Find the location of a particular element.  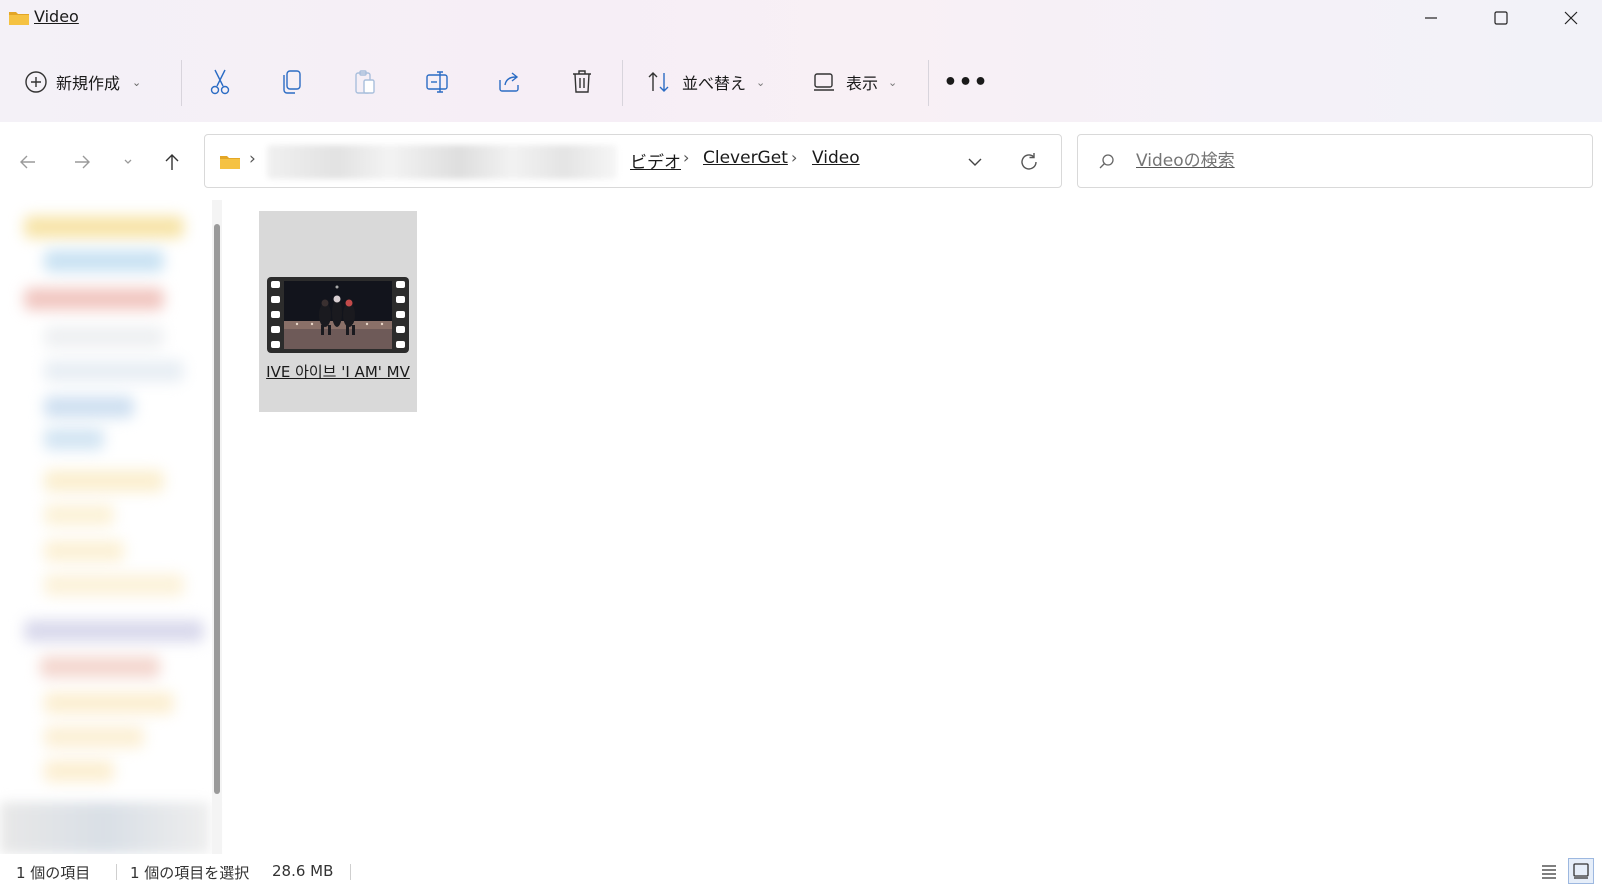

copy-button is located at coordinates (292, 82).